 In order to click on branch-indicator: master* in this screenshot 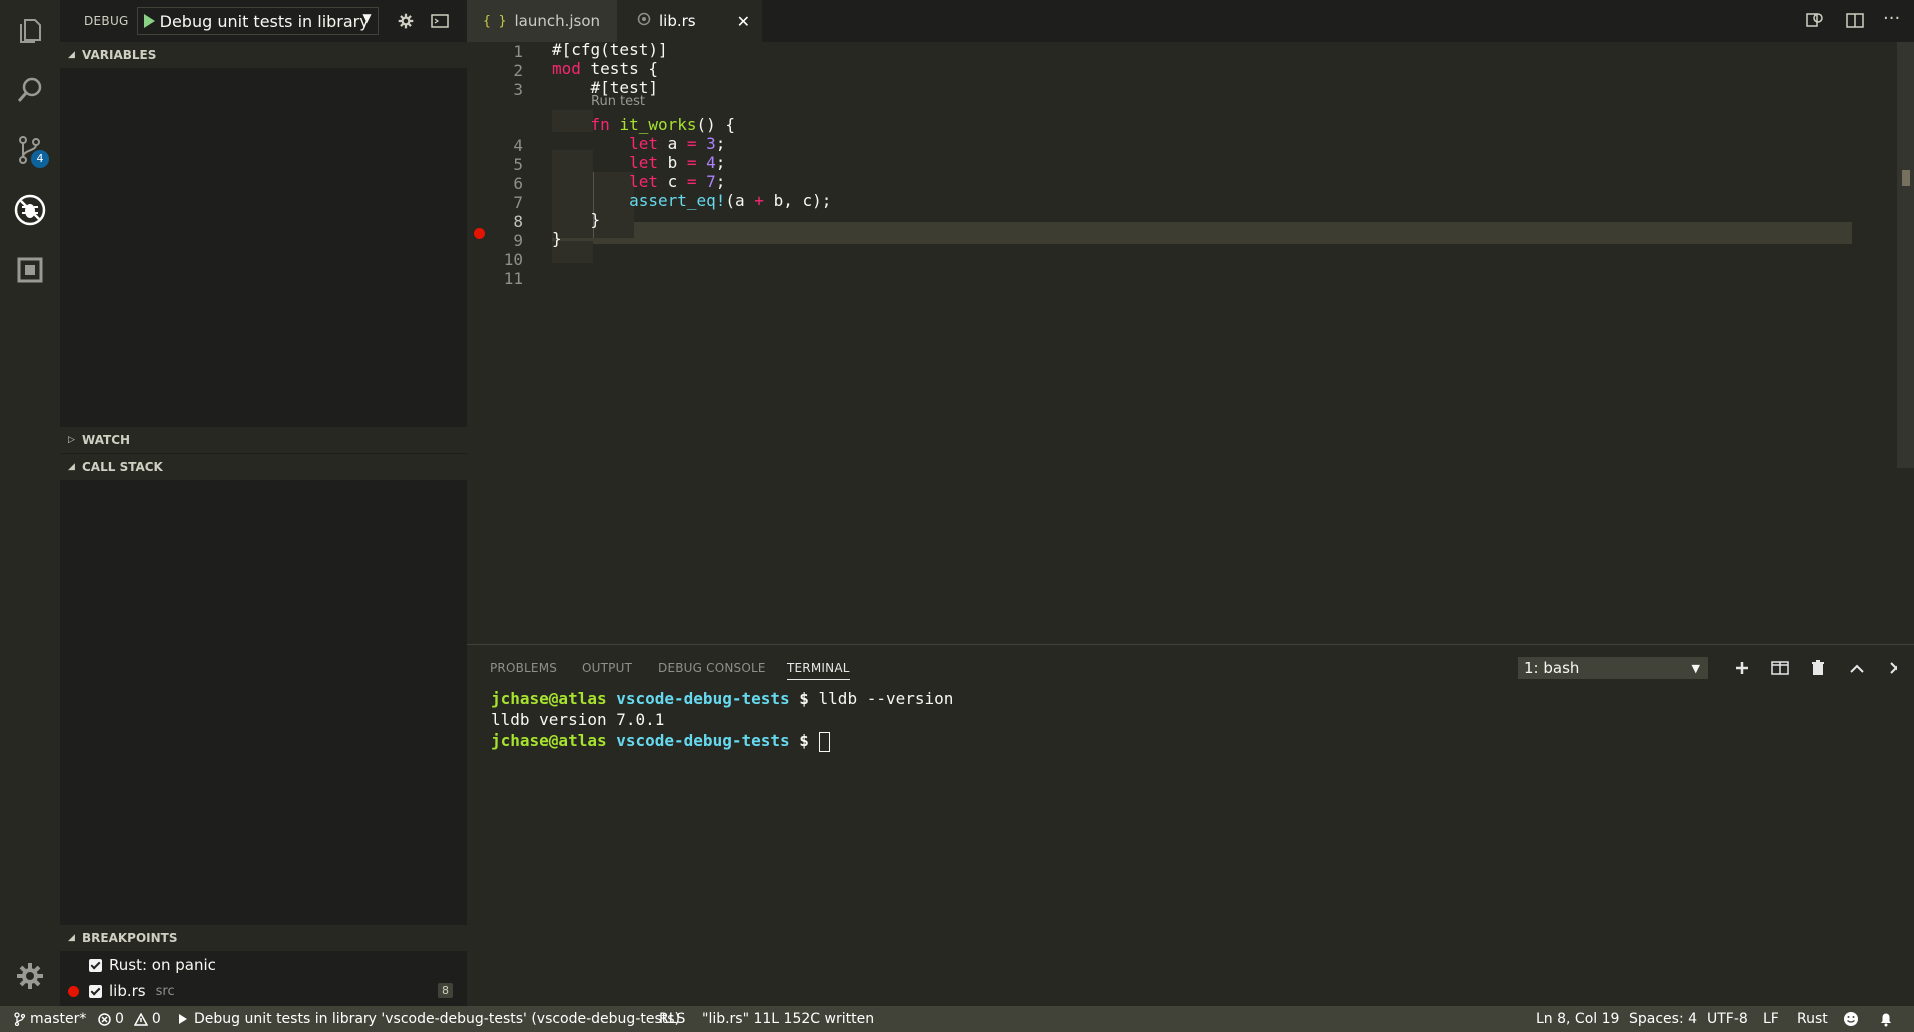, I will do `click(50, 1019)`.